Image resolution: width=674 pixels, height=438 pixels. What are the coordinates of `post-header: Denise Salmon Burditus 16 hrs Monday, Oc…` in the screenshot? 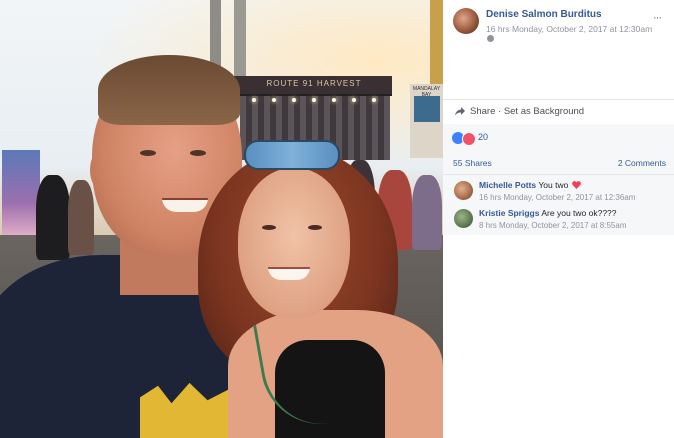 It's located at (558, 24).